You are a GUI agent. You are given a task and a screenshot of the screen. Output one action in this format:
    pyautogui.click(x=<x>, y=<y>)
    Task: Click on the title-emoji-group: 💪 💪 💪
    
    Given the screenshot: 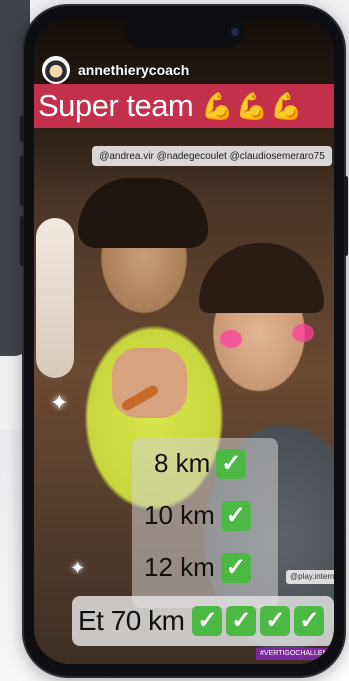 What is the action you would take?
    pyautogui.click(x=251, y=106)
    